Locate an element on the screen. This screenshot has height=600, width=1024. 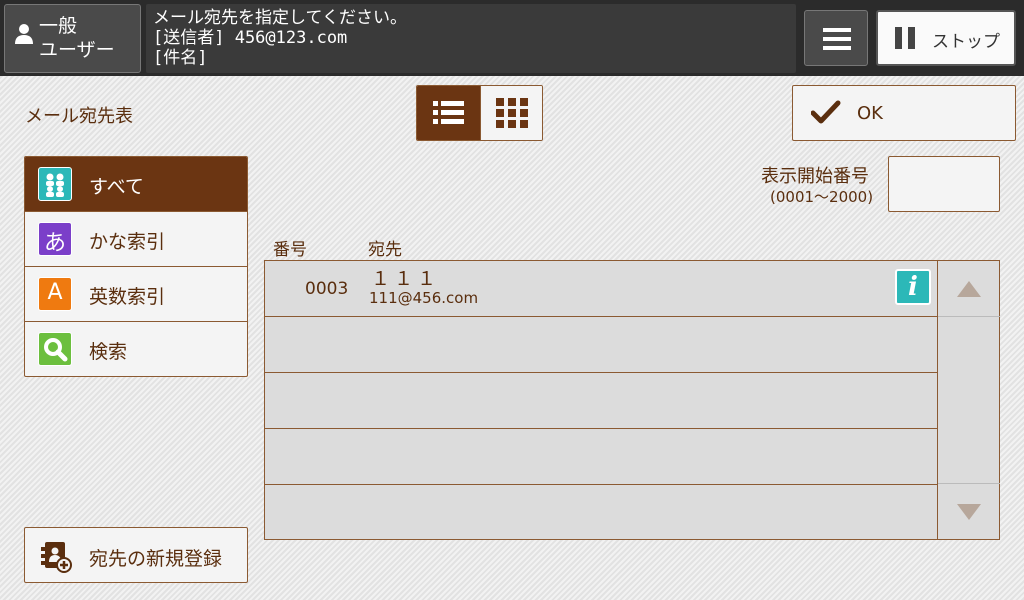
message-display: メール宛先を指定してください。 [送信者] 456@123.com [件名] is located at coordinates (471, 38).